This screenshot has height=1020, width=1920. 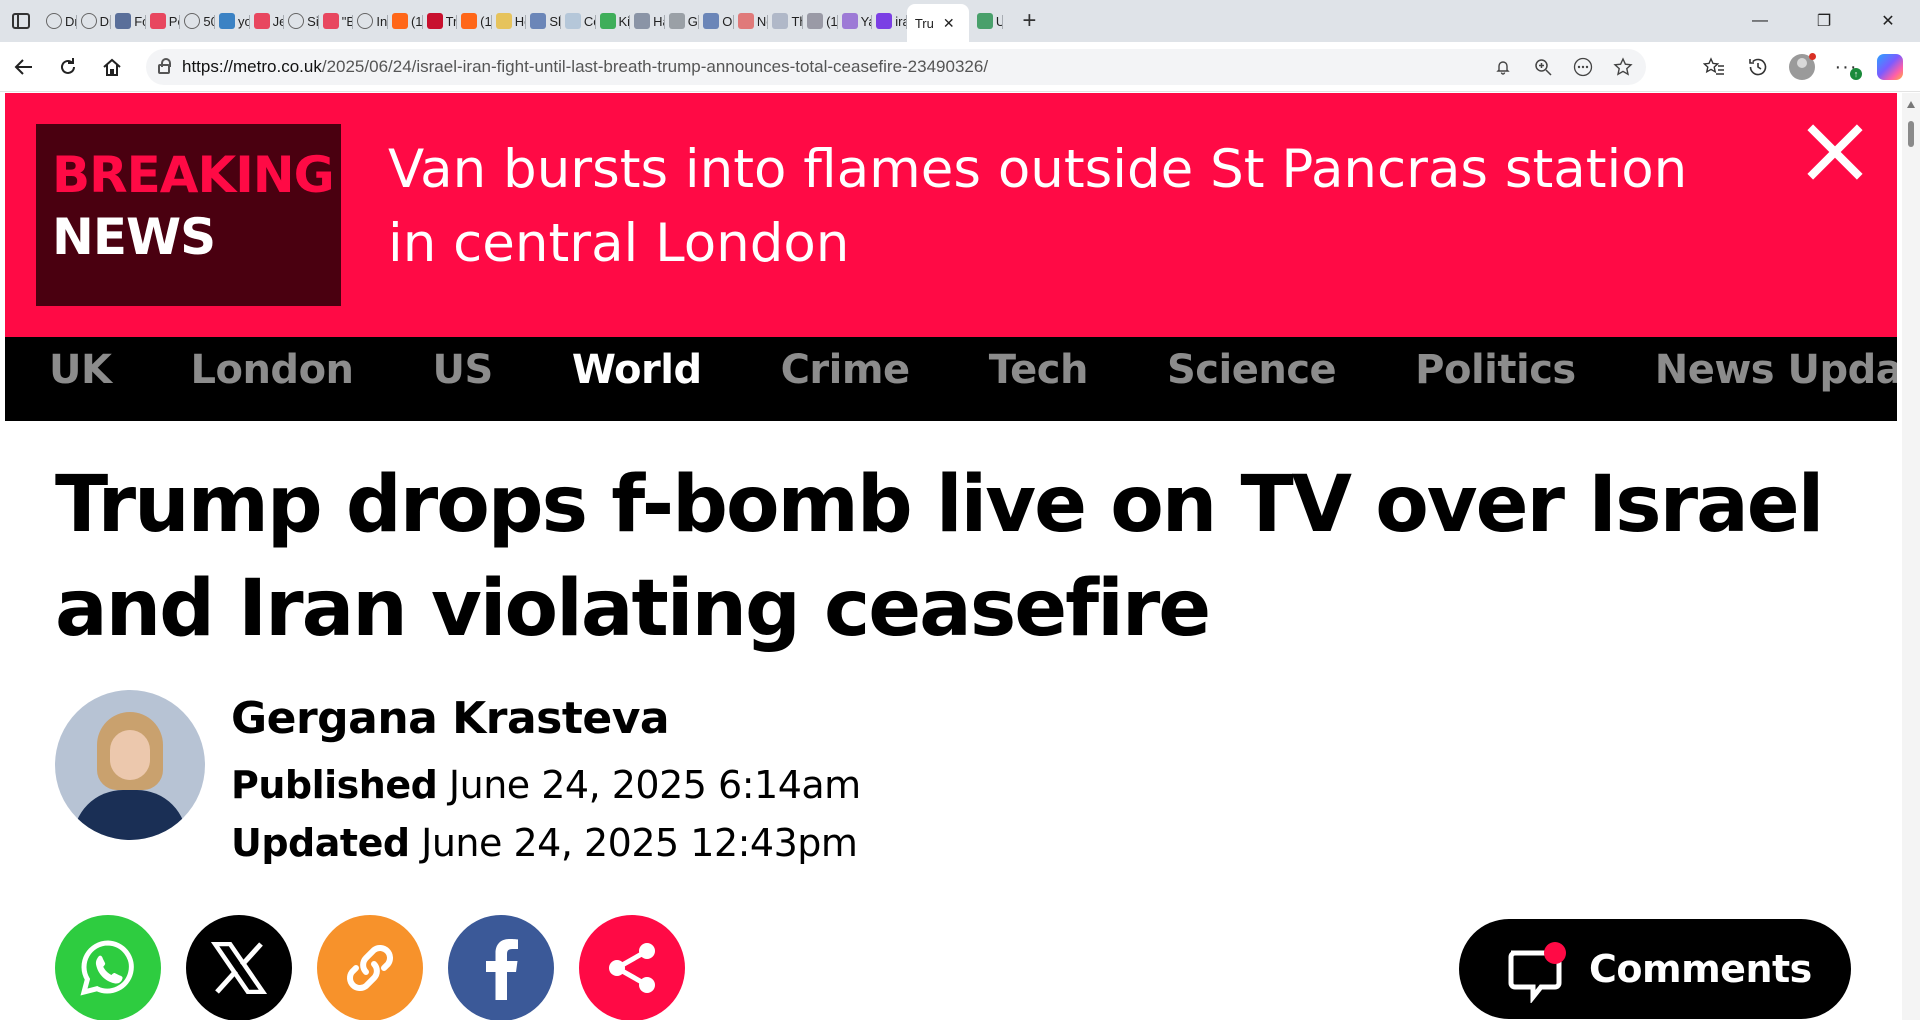 What do you see at coordinates (1812, 56) in the screenshot?
I see `profile-notification-dot` at bounding box center [1812, 56].